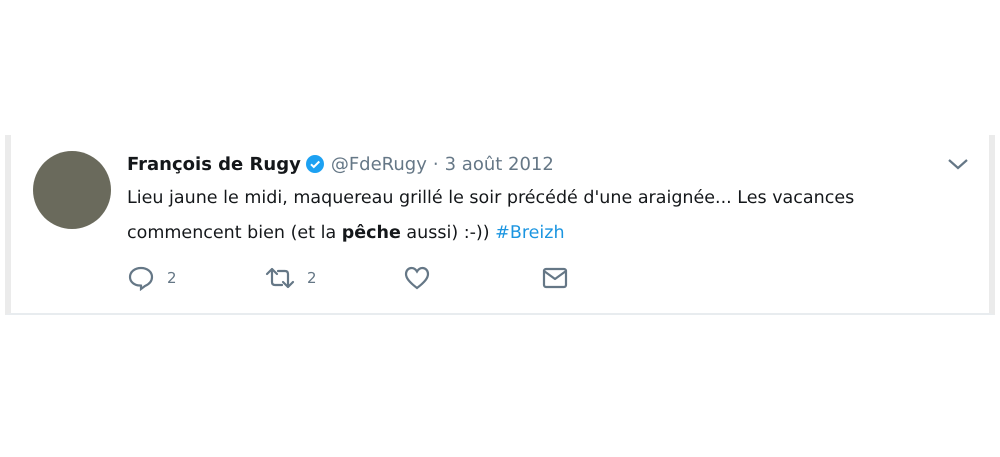  I want to click on heart-icon, so click(417, 278).